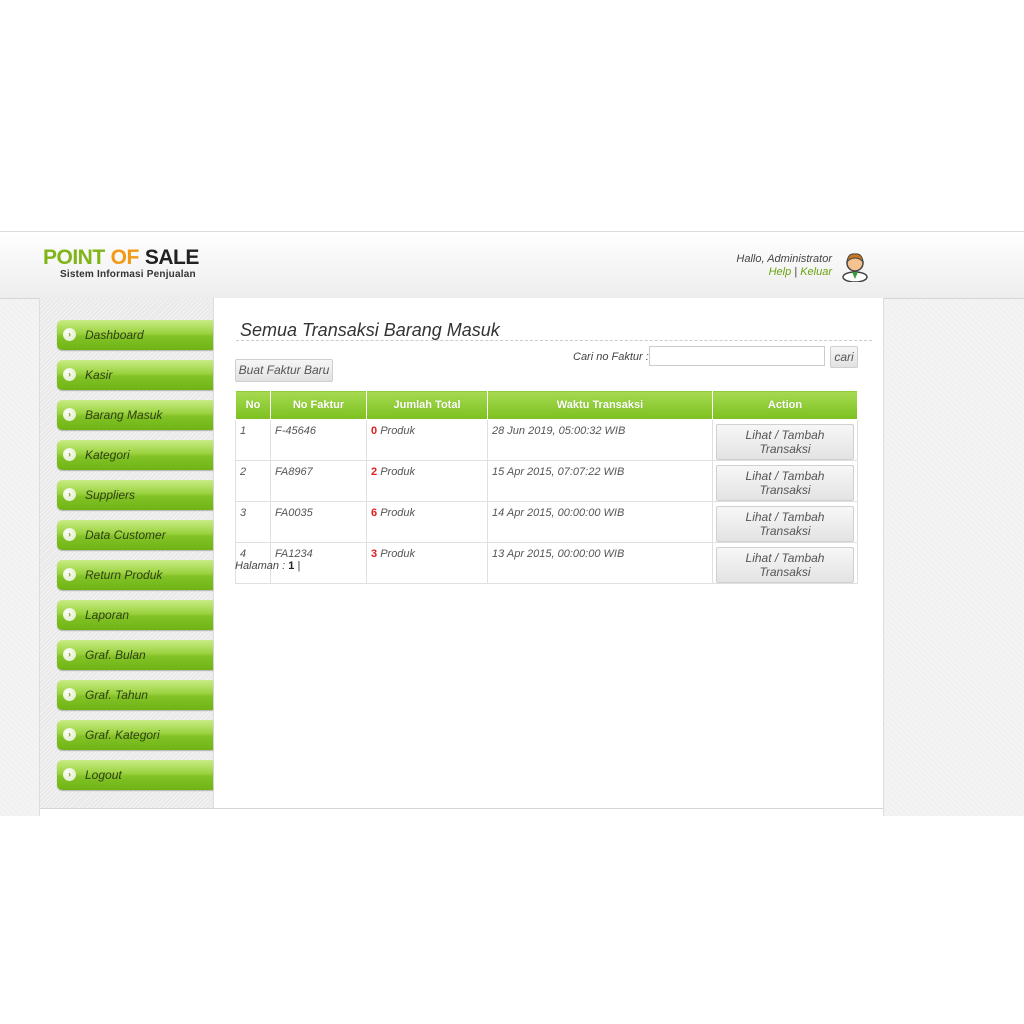 The width and height of the screenshot is (1024, 1024). Describe the element at coordinates (427, 481) in the screenshot. I see `cell-jumlah: 2 Produk` at that location.